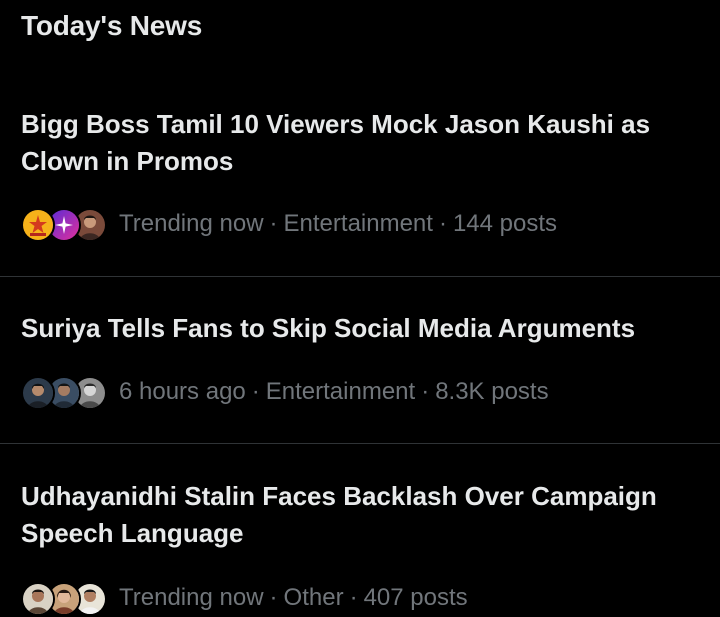 This screenshot has width=720, height=617. I want to click on news-post-count: 407 posts, so click(415, 597).